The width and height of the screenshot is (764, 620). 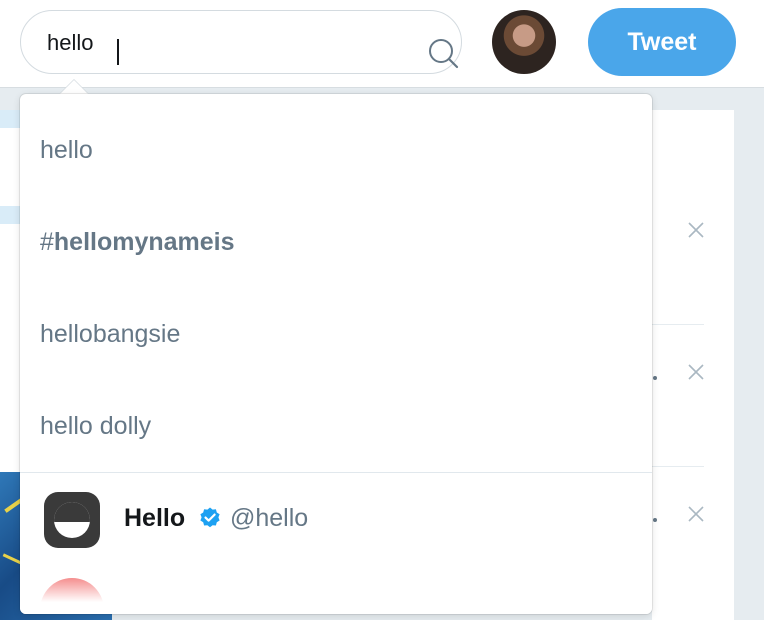 What do you see at coordinates (336, 520) in the screenshot?
I see `user-suggestion-item: Hello @hello` at bounding box center [336, 520].